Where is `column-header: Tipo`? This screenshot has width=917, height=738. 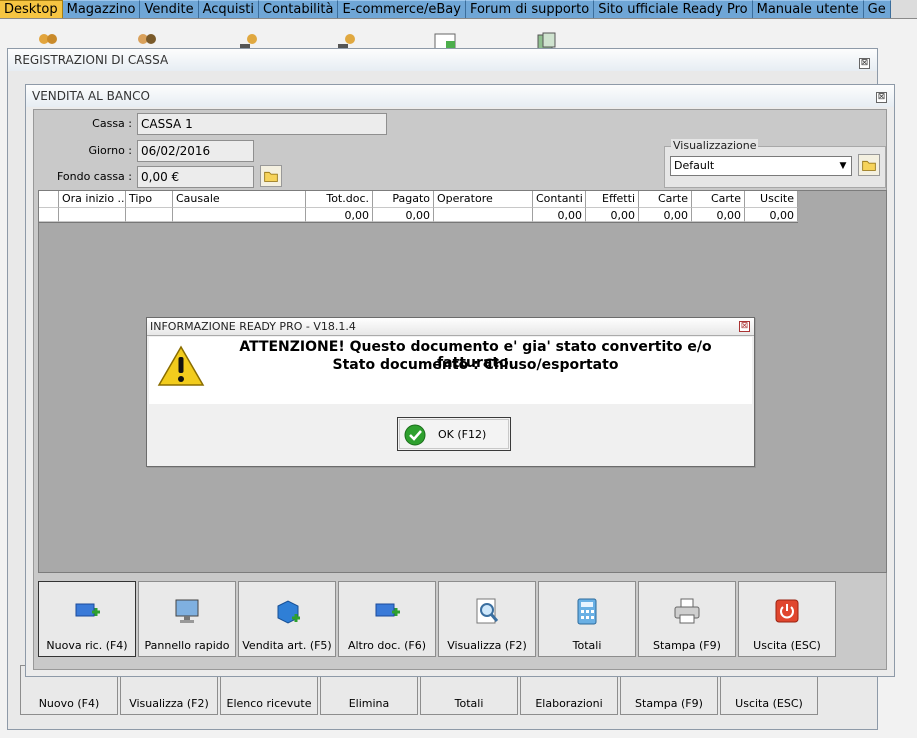
column-header: Tipo is located at coordinates (149, 199).